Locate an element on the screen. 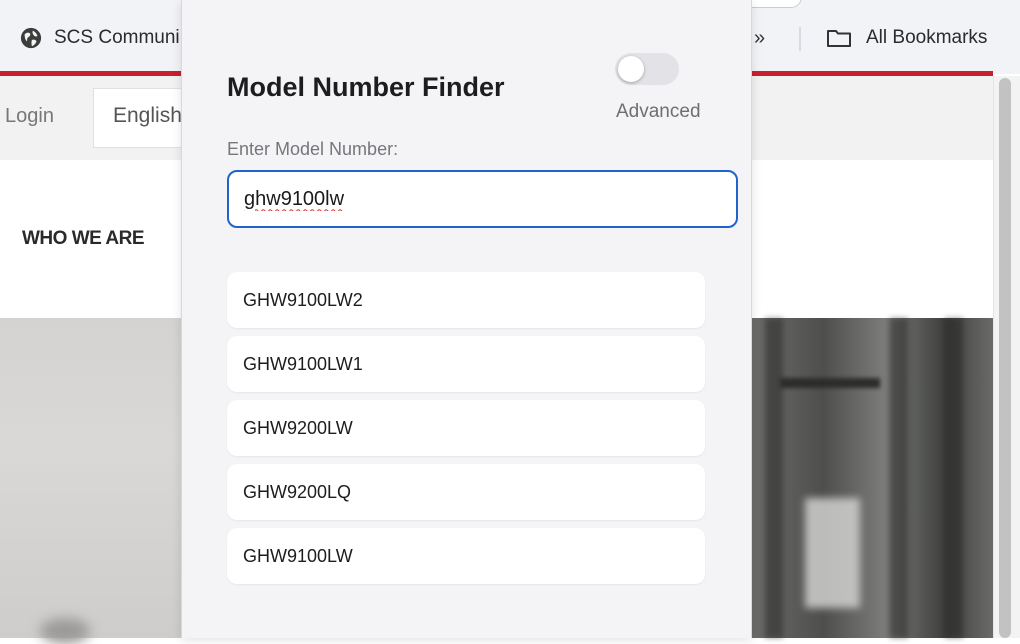 The width and height of the screenshot is (1020, 644). hero-image-right is located at coordinates (871, 478).